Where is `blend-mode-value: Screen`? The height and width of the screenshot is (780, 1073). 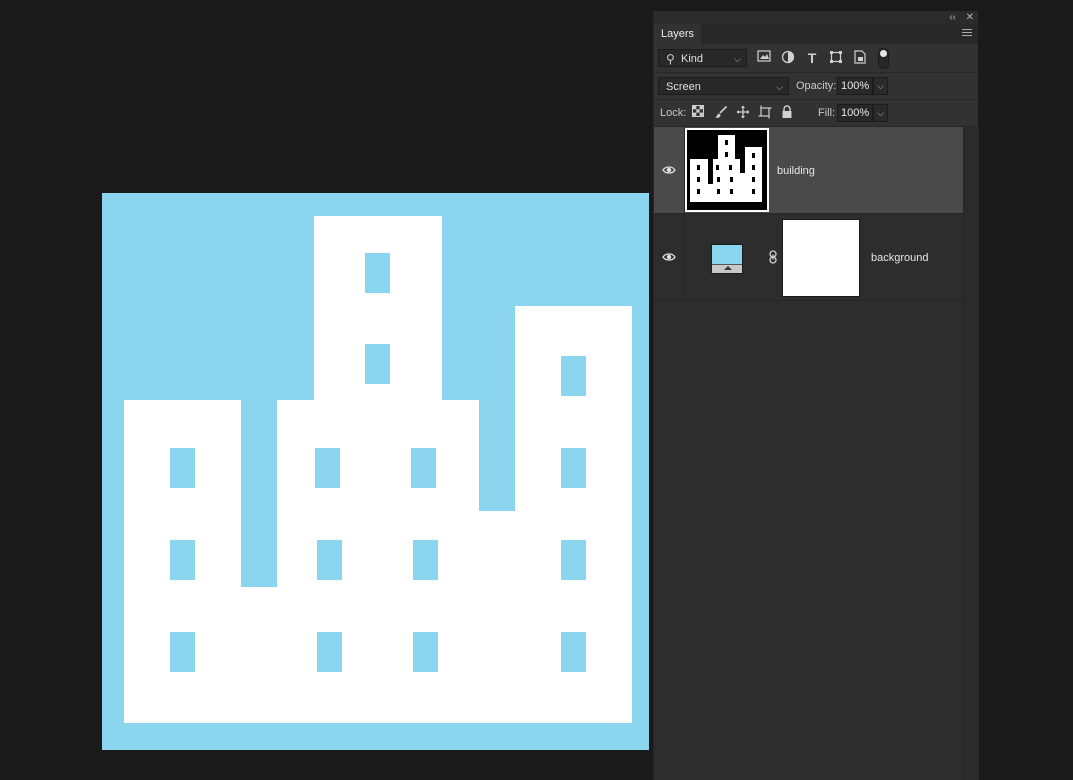 blend-mode-value: Screen is located at coordinates (683, 87).